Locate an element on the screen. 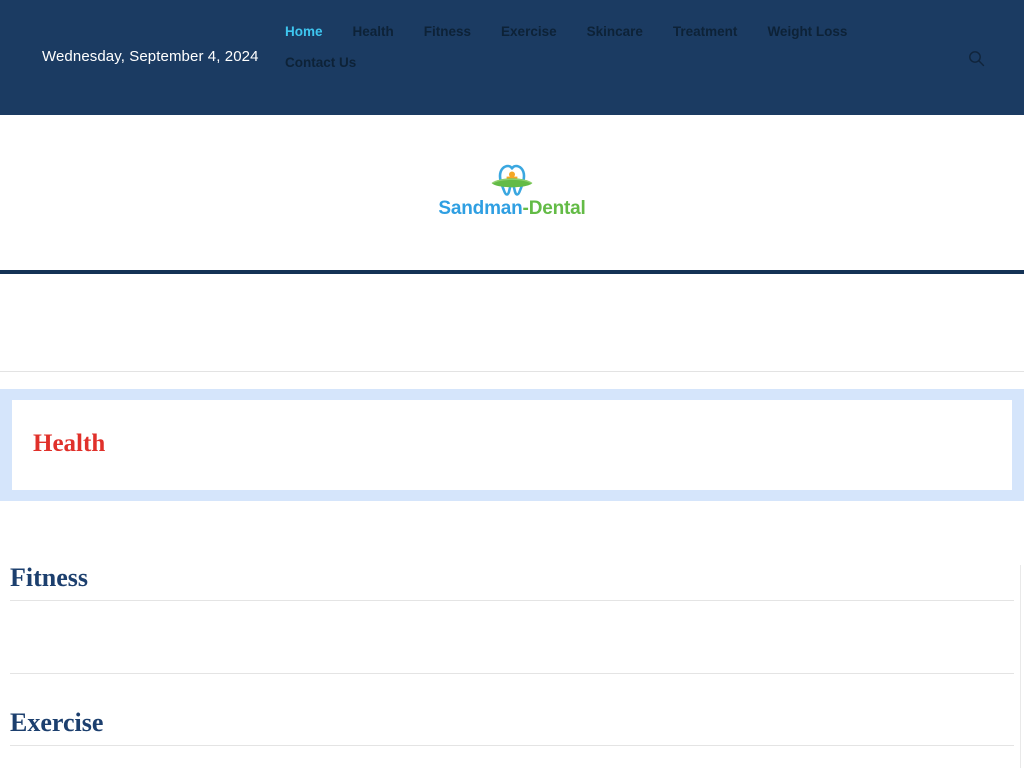 This screenshot has width=1024, height=768. nav-item-weight-loss: Weight Loss is located at coordinates (807, 31).